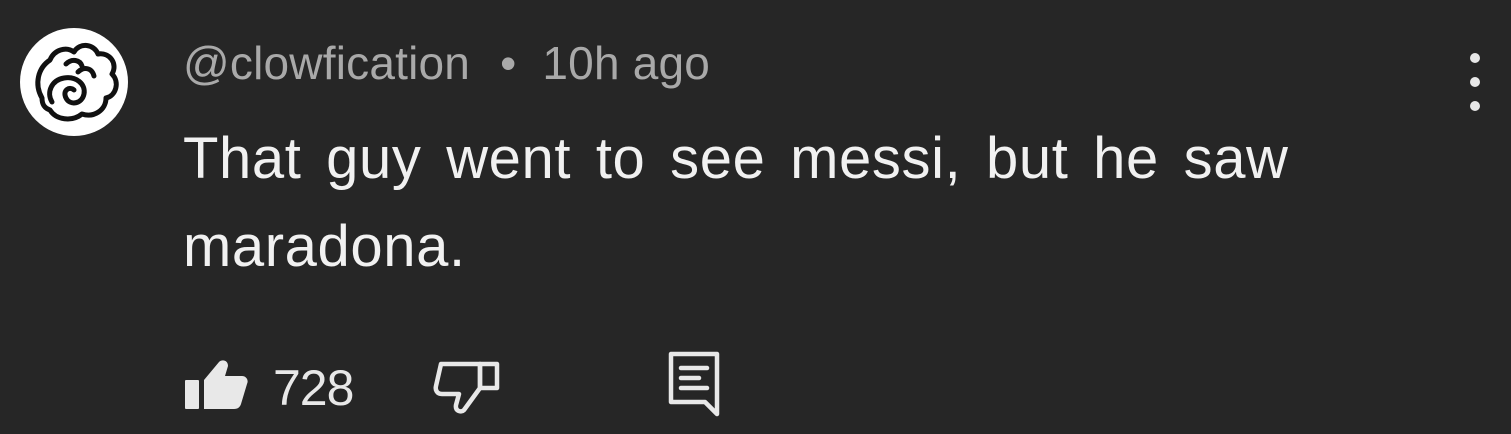 This screenshot has width=1511, height=434. I want to click on thumbs-down-icon, so click(466, 387).